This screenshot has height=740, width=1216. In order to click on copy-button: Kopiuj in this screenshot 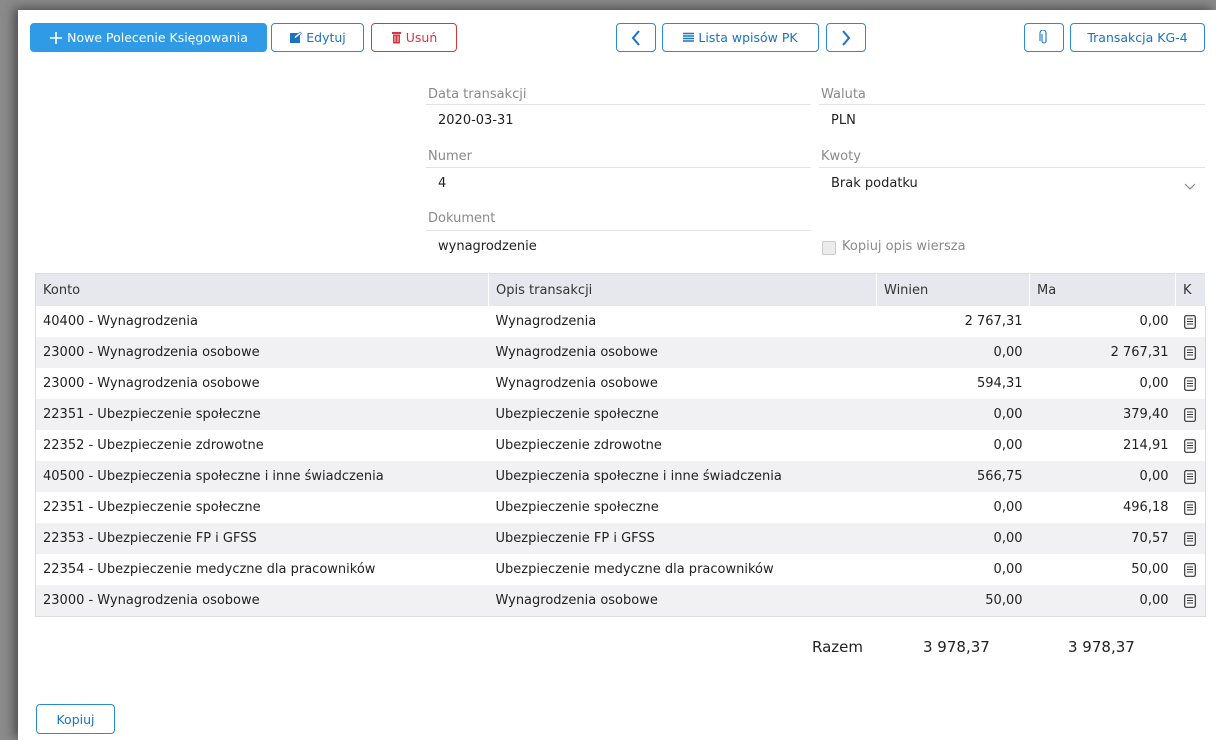, I will do `click(75, 719)`.